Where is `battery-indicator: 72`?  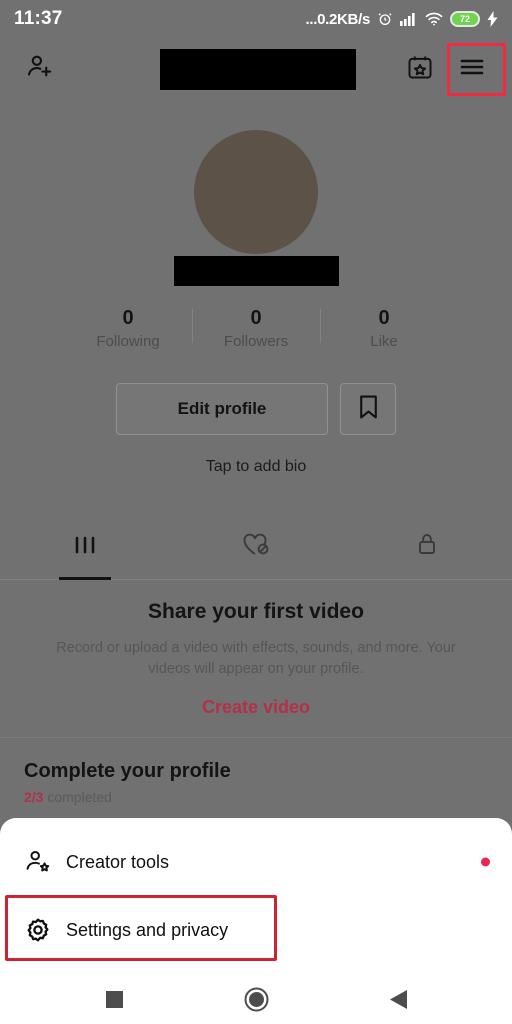 battery-indicator: 72 is located at coordinates (465, 19).